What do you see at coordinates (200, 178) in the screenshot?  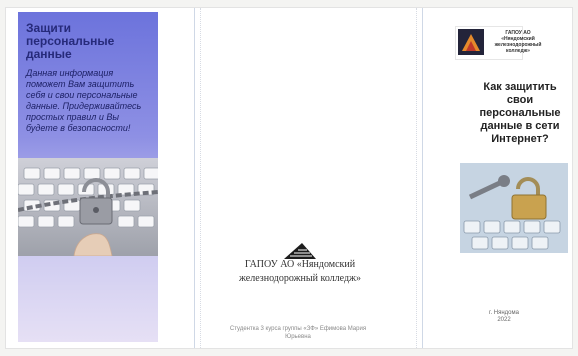 I see `fold-guide-left-margin` at bounding box center [200, 178].